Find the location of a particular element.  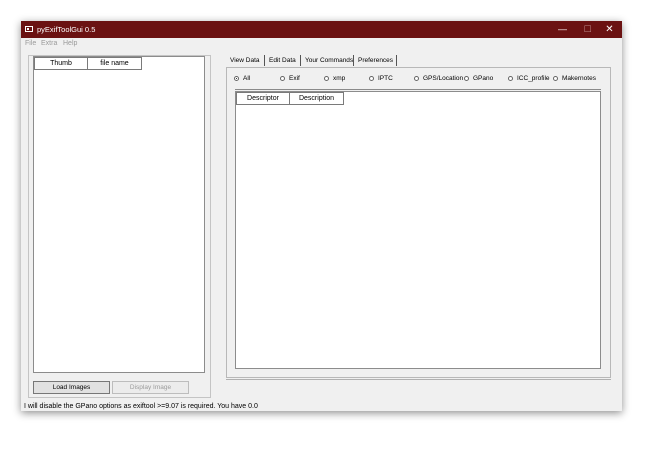

column-thumb: Thumb is located at coordinates (61, 63).